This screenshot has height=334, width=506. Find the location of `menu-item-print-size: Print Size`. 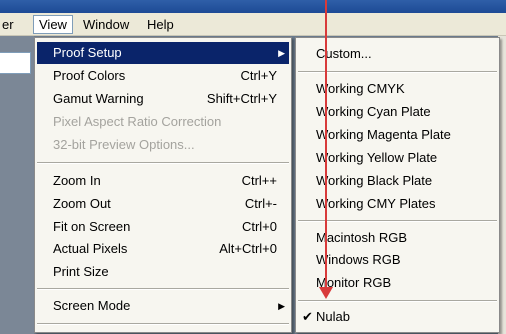

menu-item-print-size: Print Size is located at coordinates (163, 272).